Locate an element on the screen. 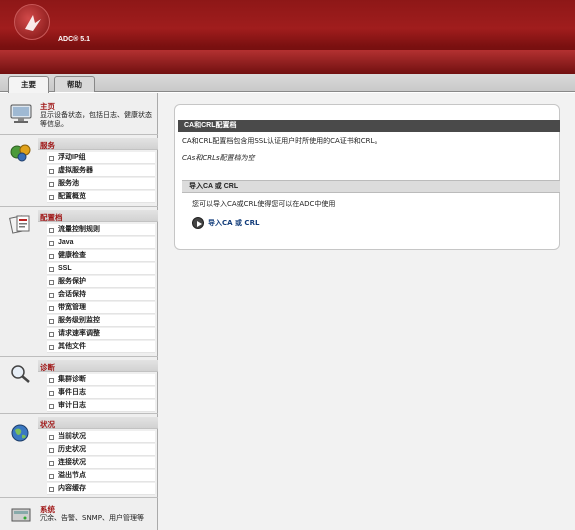 The width and height of the screenshot is (575, 530). sidebar-section-system: 系统 冗余、告警、SNMP、用户管理等 is located at coordinates (79, 514).